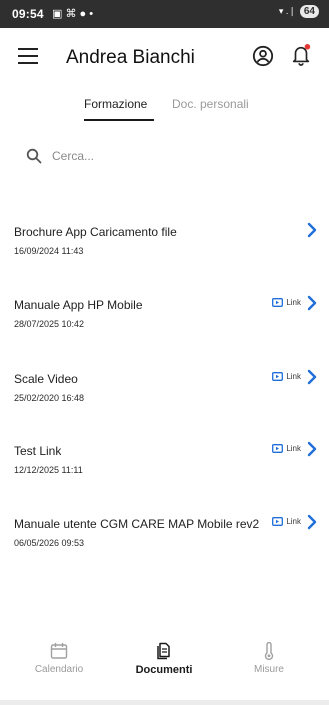 The height and width of the screenshot is (705, 329). I want to click on thermometer-icon, so click(269, 651).